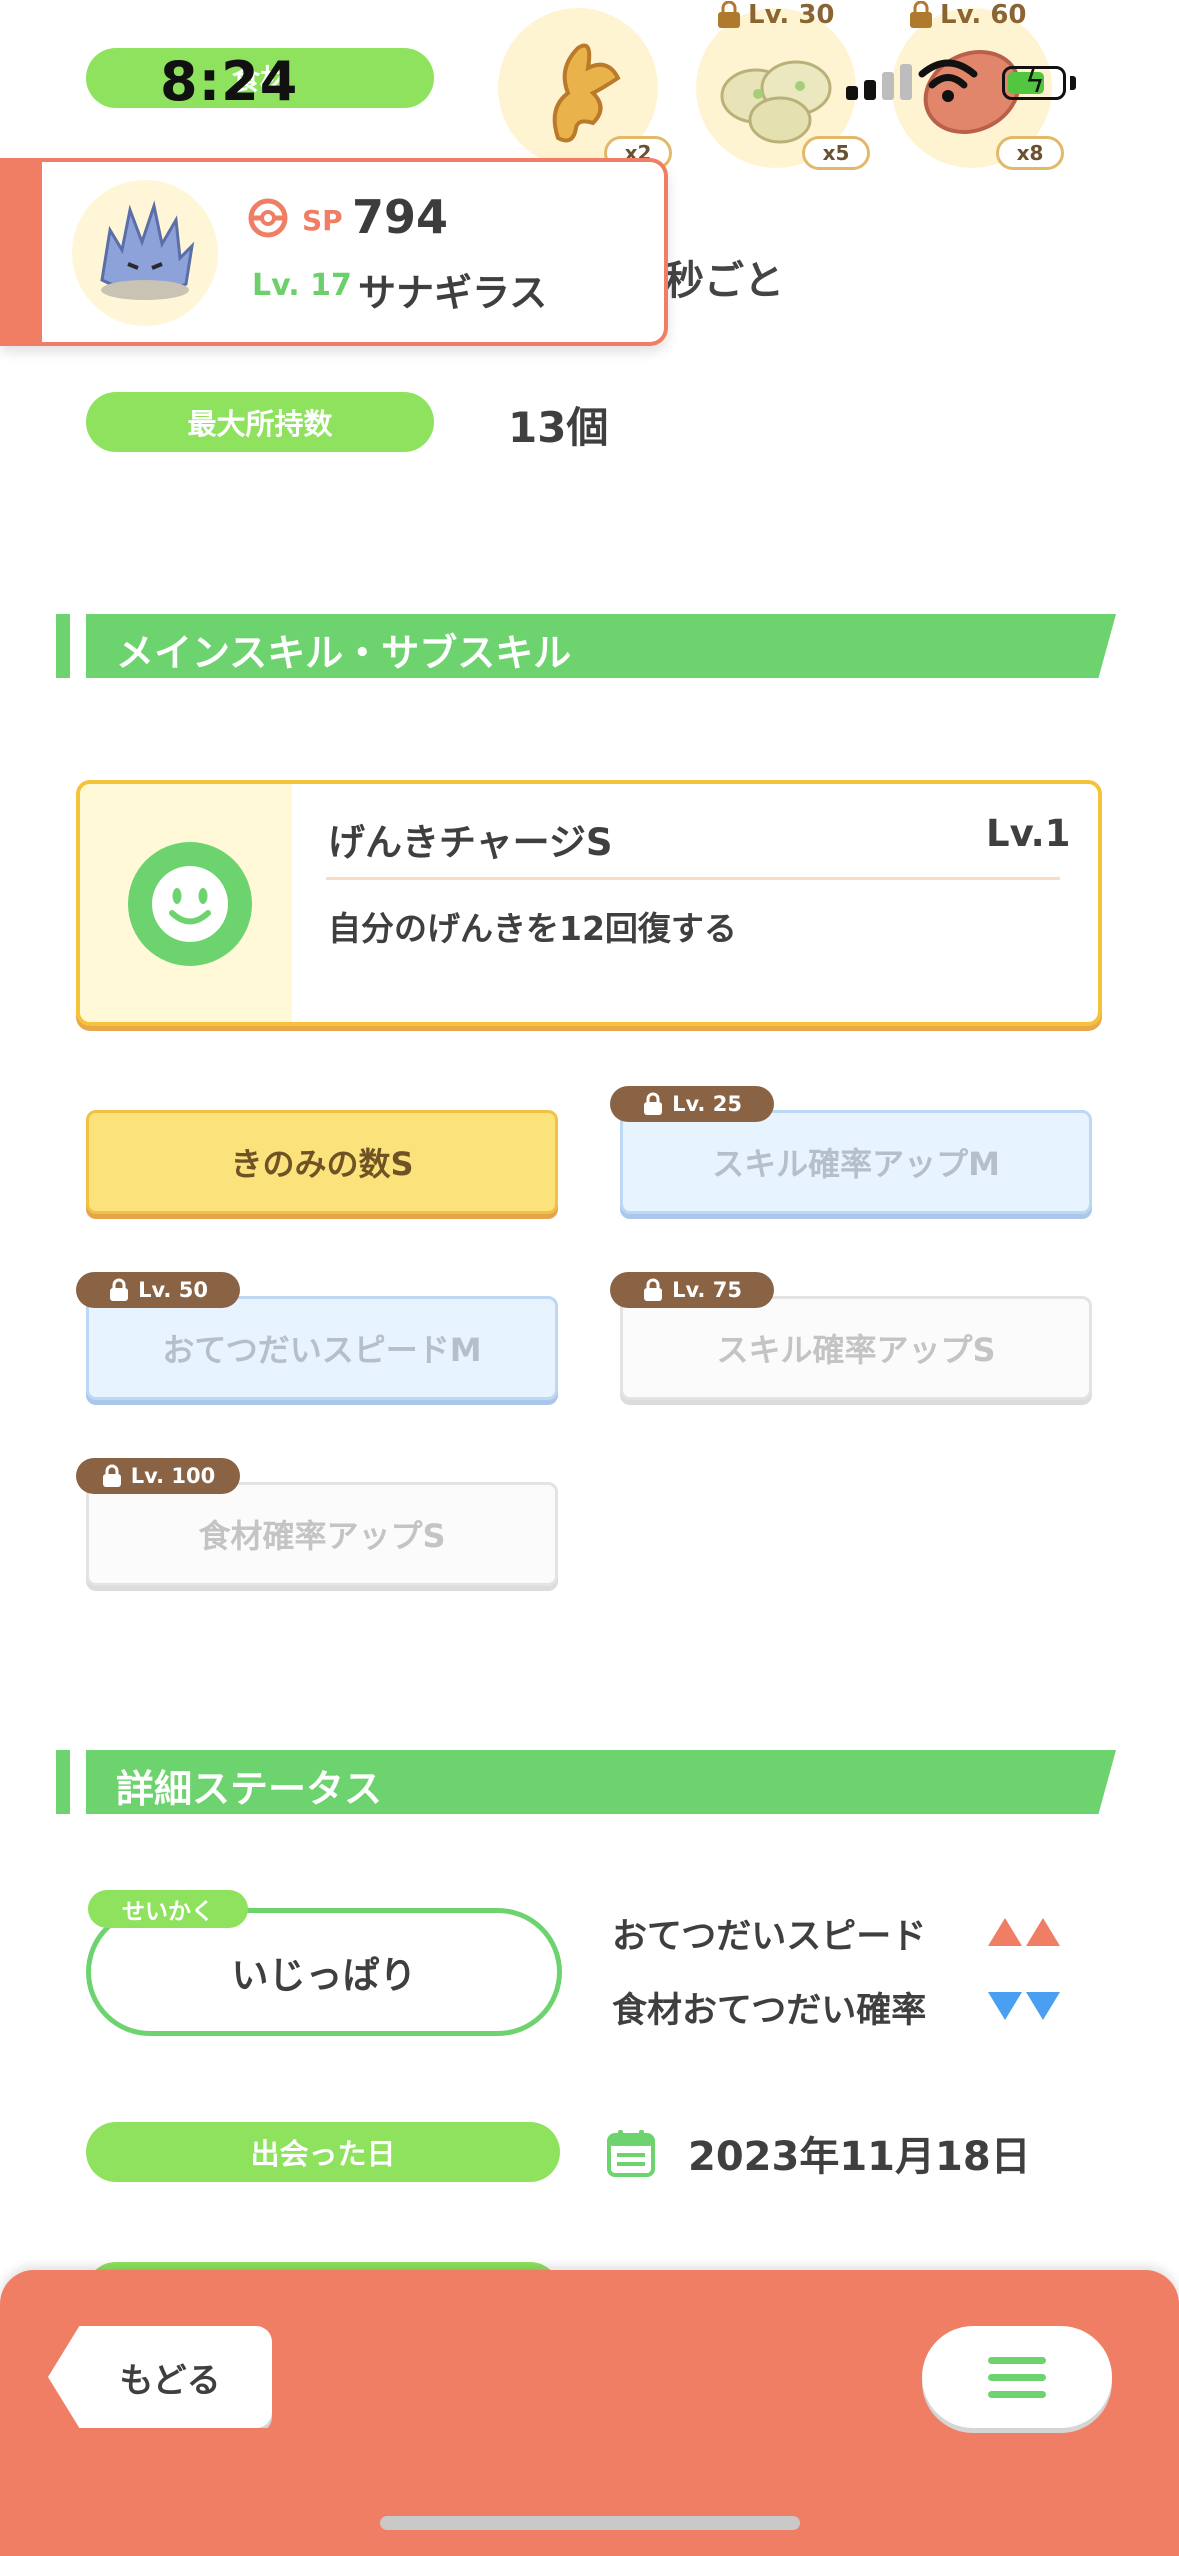  Describe the element at coordinates (160, 2377) in the screenshot. I see `back-button: もどる` at that location.